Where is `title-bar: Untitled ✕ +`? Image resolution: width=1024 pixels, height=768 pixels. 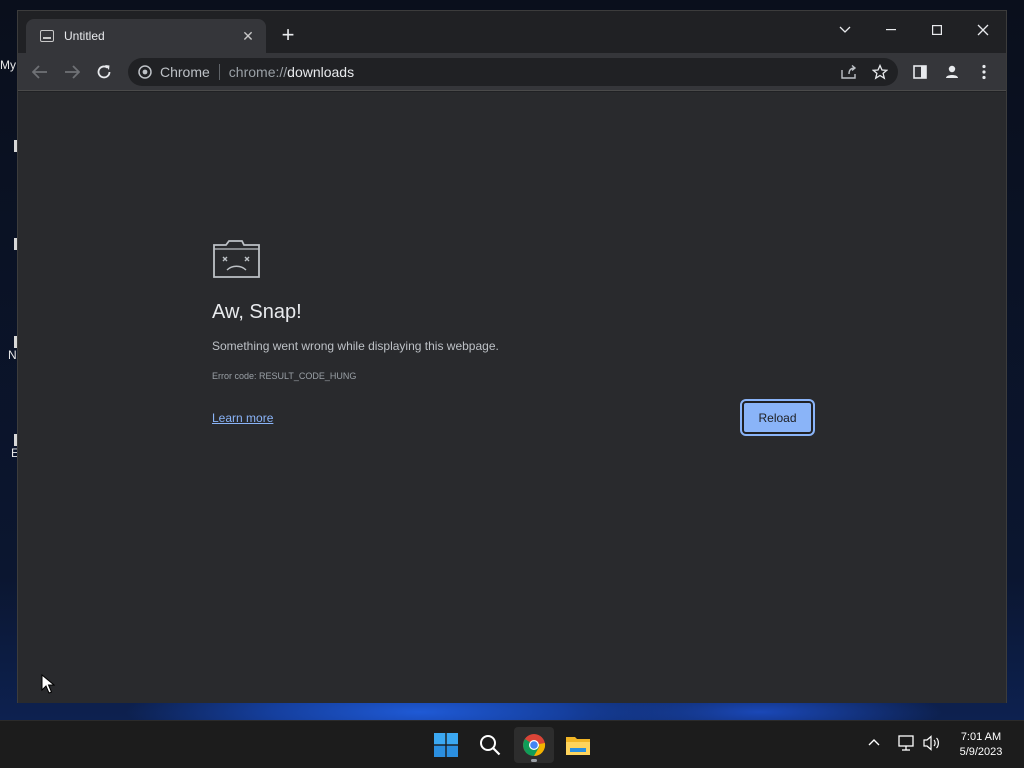
title-bar: Untitled ✕ + is located at coordinates (512, 32).